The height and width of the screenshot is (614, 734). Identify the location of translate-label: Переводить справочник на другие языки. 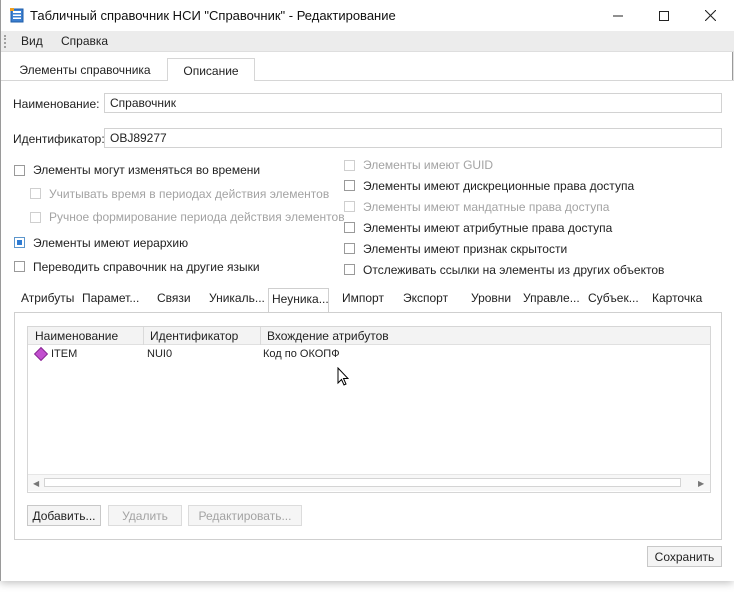
(146, 267).